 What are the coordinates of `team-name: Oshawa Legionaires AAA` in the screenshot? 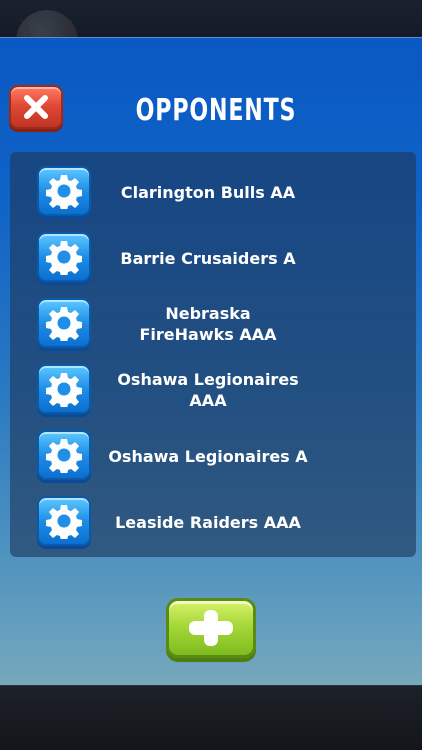 It's located at (208, 390).